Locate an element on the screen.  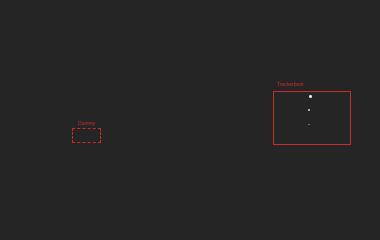
dummy-selection-box is located at coordinates (86, 135).